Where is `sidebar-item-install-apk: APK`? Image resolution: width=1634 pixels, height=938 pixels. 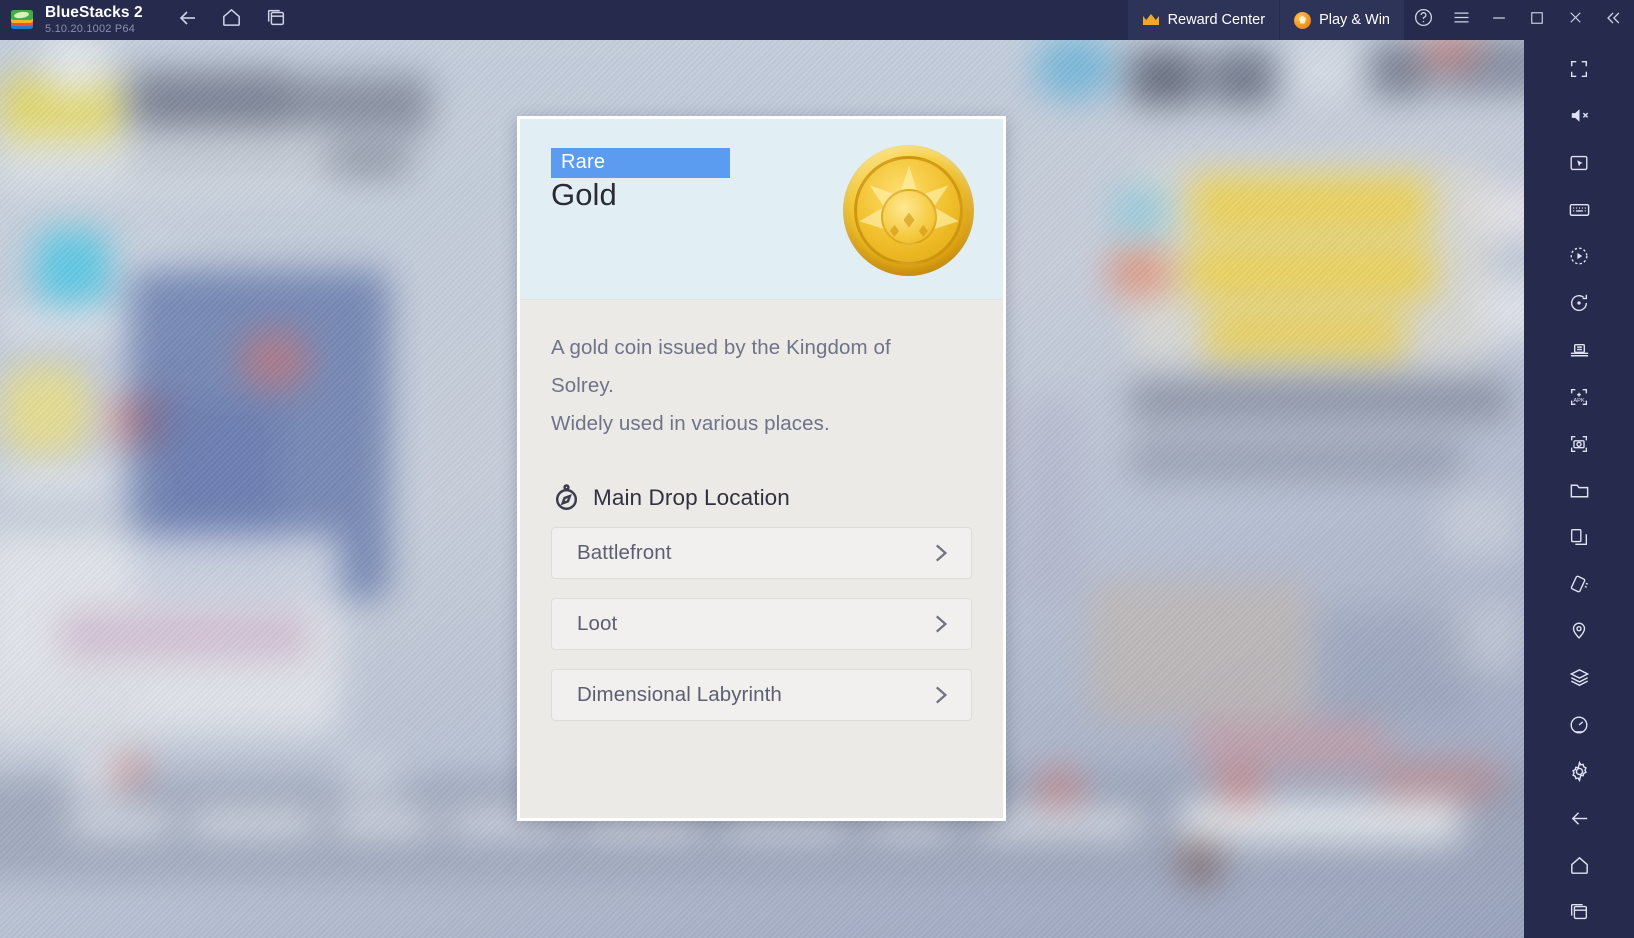 sidebar-item-install-apk: APK is located at coordinates (1579, 399).